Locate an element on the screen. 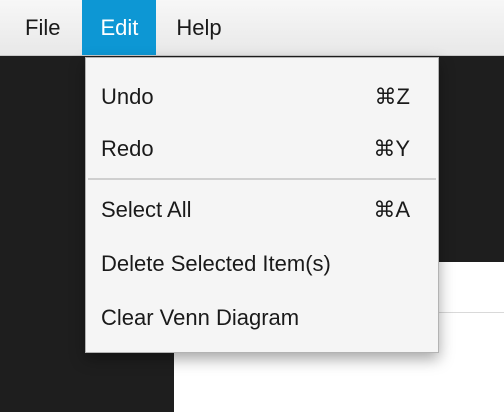 Image resolution: width=504 pixels, height=412 pixels. menu-edit: Edit is located at coordinates (119, 27).